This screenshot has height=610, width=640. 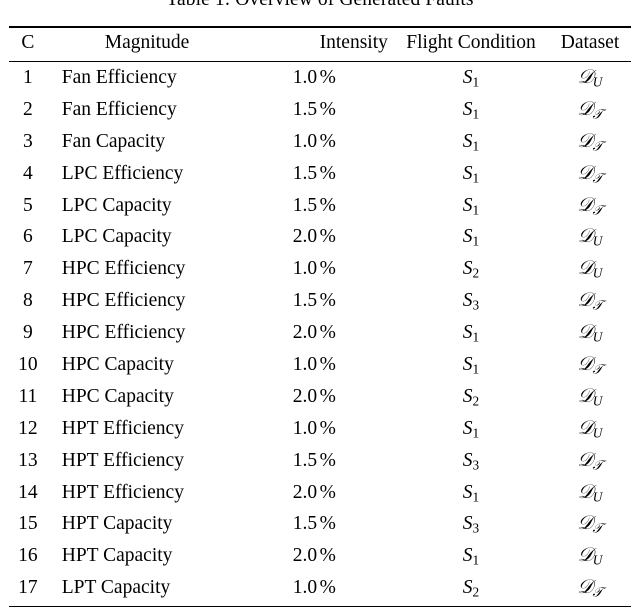 I want to click on cell-case-number: 12, so click(x=28, y=431).